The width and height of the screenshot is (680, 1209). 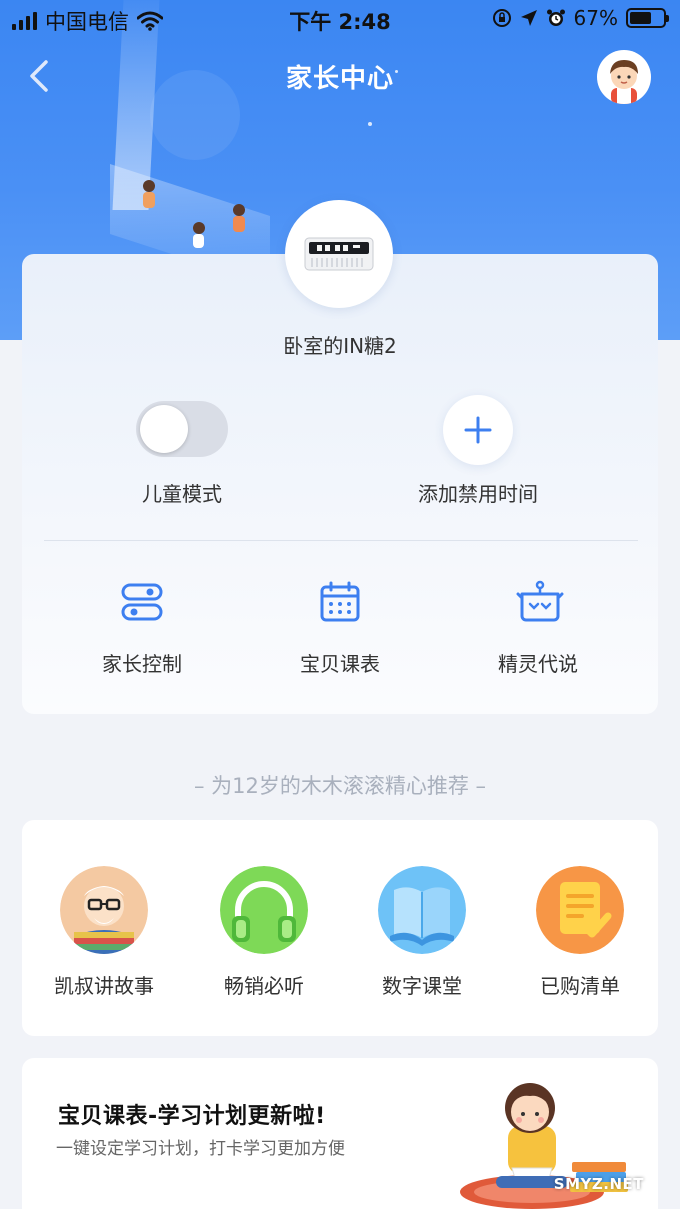 I want to click on rec-item-label: 凯叔讲故事, so click(x=104, y=986).